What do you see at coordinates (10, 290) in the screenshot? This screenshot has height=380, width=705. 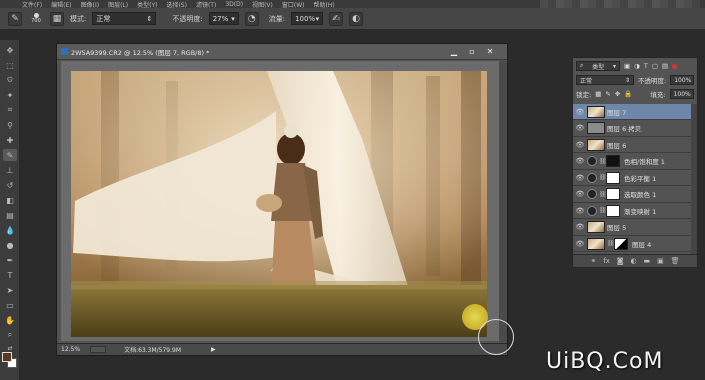 I see `path-select-tool-icon: ➤` at bounding box center [10, 290].